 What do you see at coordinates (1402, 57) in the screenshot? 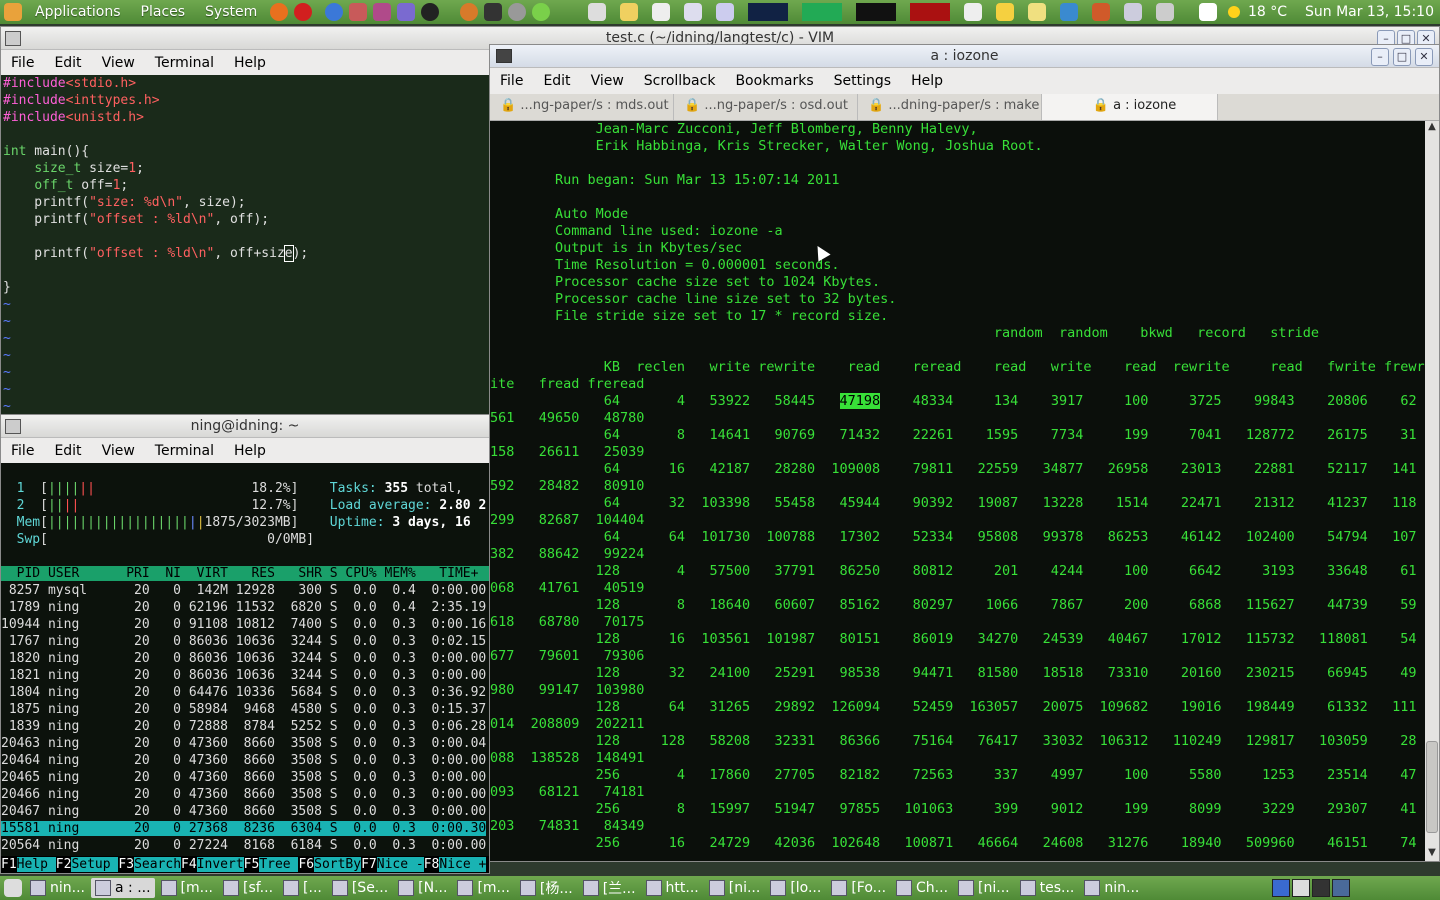
I see `maximize-button: □` at bounding box center [1402, 57].